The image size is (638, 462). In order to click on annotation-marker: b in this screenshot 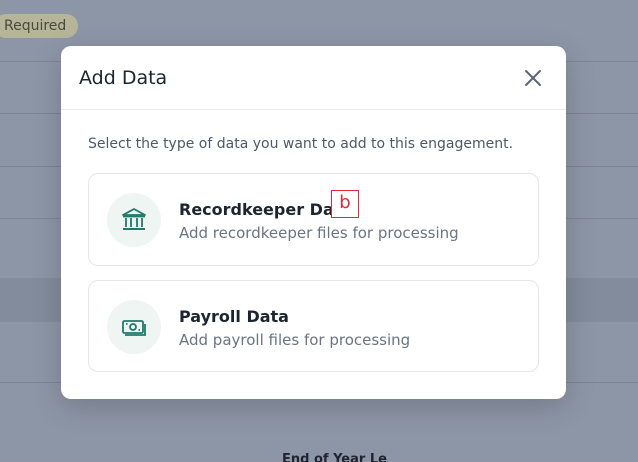, I will do `click(345, 204)`.